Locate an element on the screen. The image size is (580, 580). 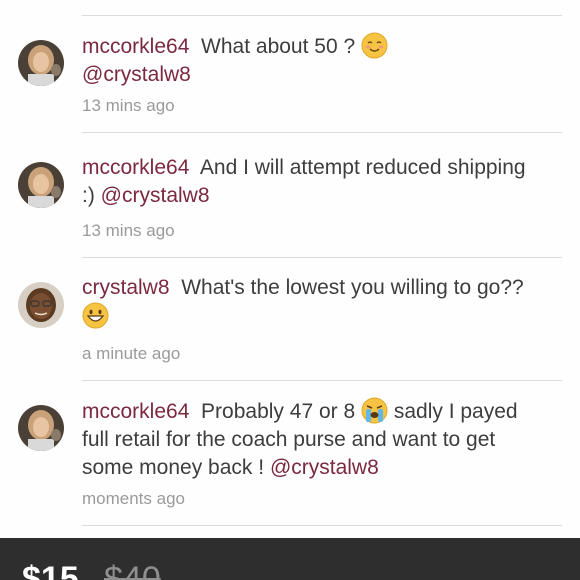
grinning-emoji-icon is located at coordinates (95, 315).